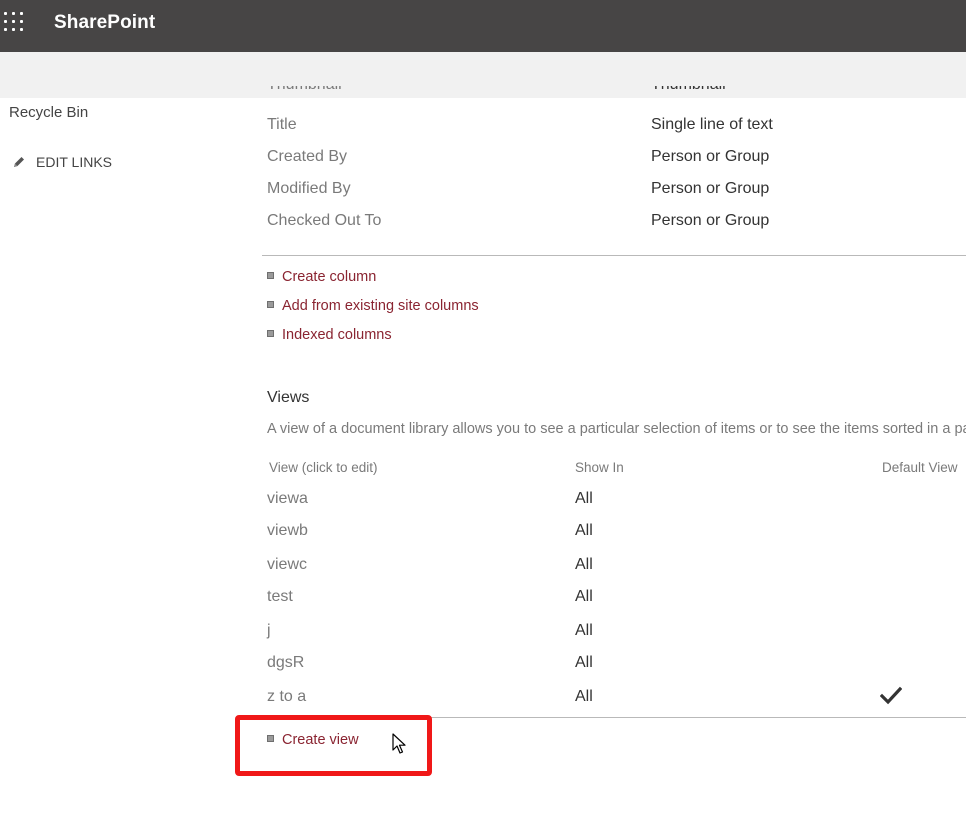 This screenshot has width=966, height=823. I want to click on column-type: Single line of text, so click(712, 124).